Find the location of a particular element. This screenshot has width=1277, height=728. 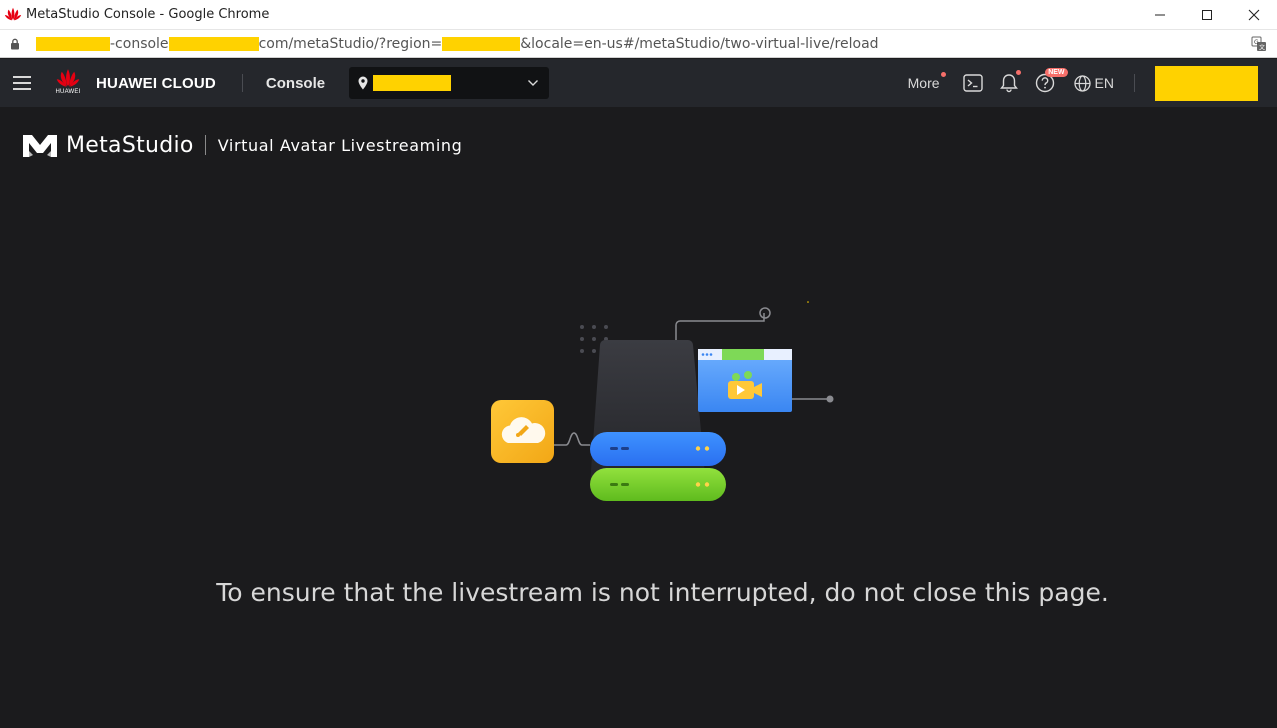

location-pin-icon is located at coordinates (363, 83).